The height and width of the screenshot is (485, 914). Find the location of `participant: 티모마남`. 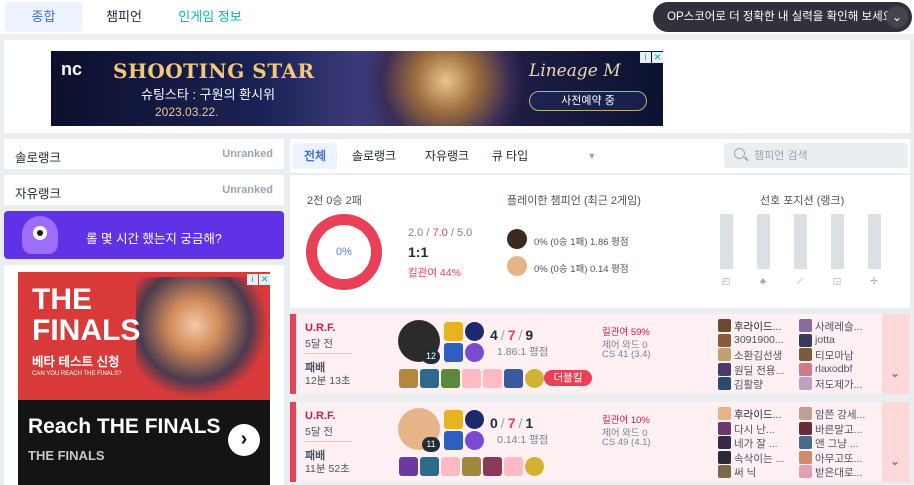

participant: 티모마남 is located at coordinates (838, 354).